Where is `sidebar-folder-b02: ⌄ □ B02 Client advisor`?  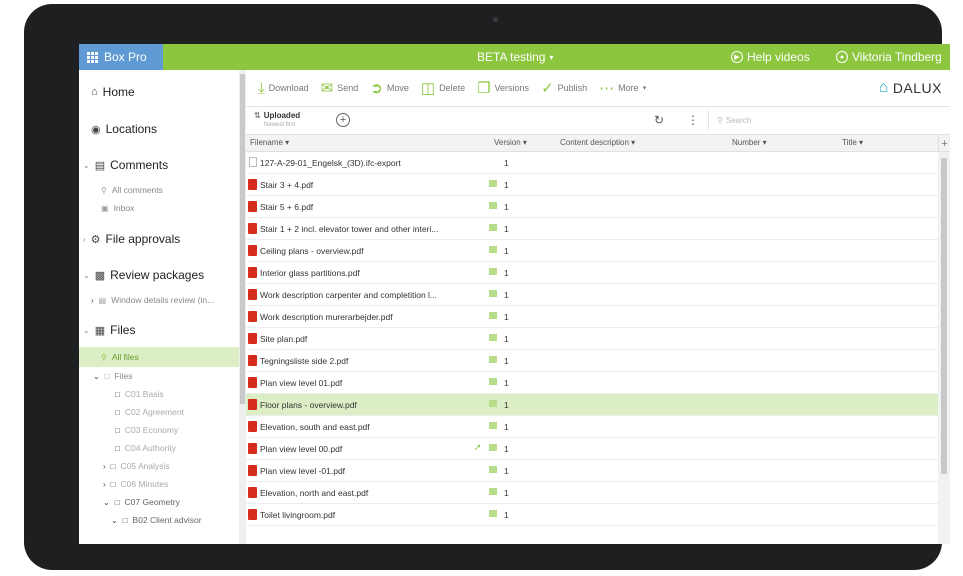 sidebar-folder-b02: ⌄ □ B02 Client advisor is located at coordinates (156, 520).